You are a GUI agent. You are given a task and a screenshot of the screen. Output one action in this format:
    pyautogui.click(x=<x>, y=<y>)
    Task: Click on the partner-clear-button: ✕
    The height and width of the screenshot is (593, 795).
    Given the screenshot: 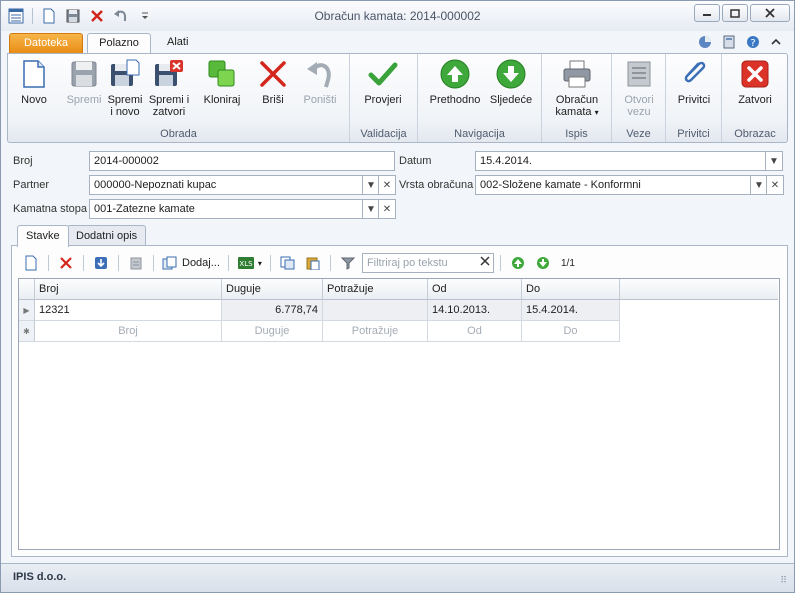 What is the action you would take?
    pyautogui.click(x=387, y=185)
    